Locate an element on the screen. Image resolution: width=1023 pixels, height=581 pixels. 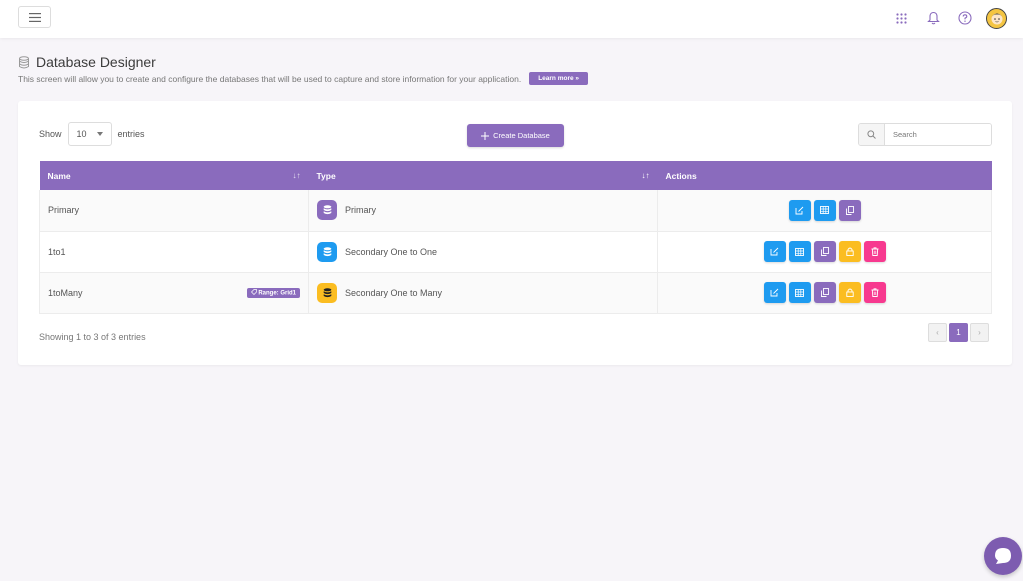
top-bar is located at coordinates (511, 19).